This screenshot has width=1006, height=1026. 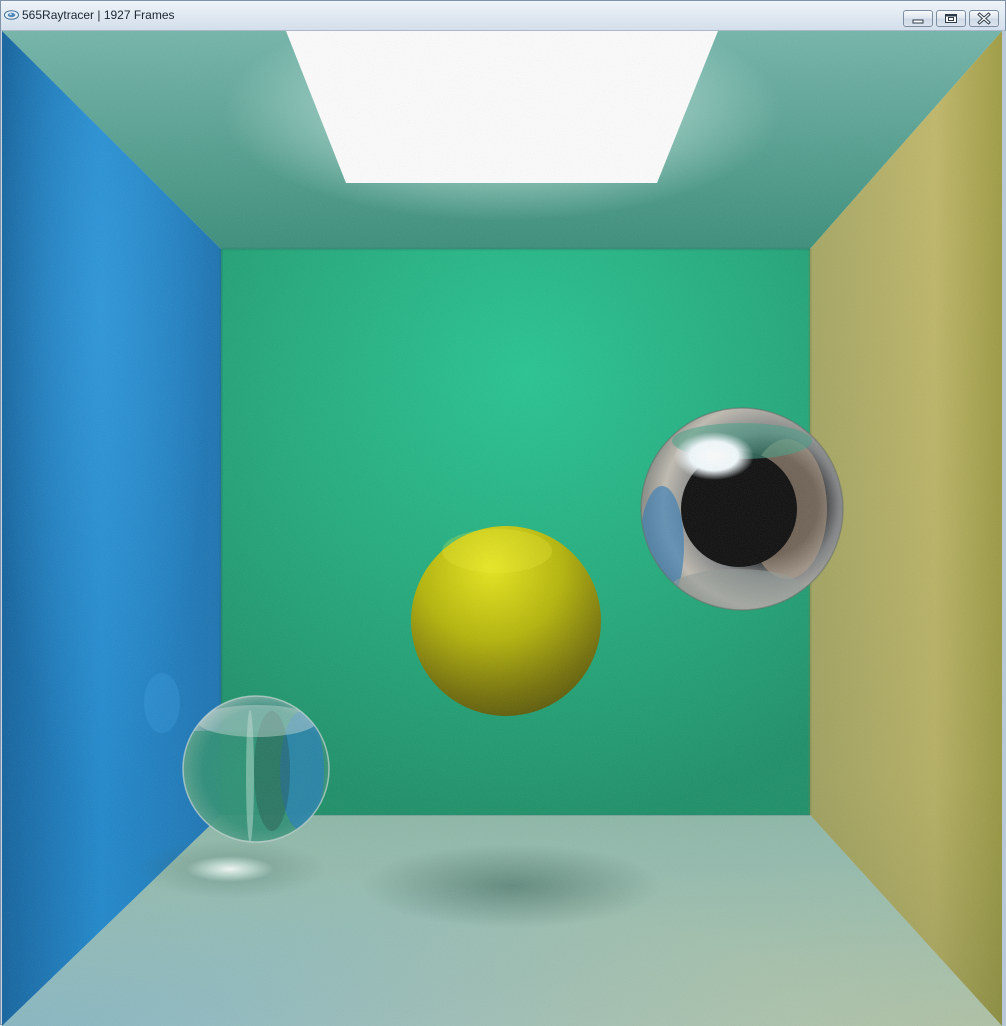 I want to click on maximize-icon, so click(x=951, y=18).